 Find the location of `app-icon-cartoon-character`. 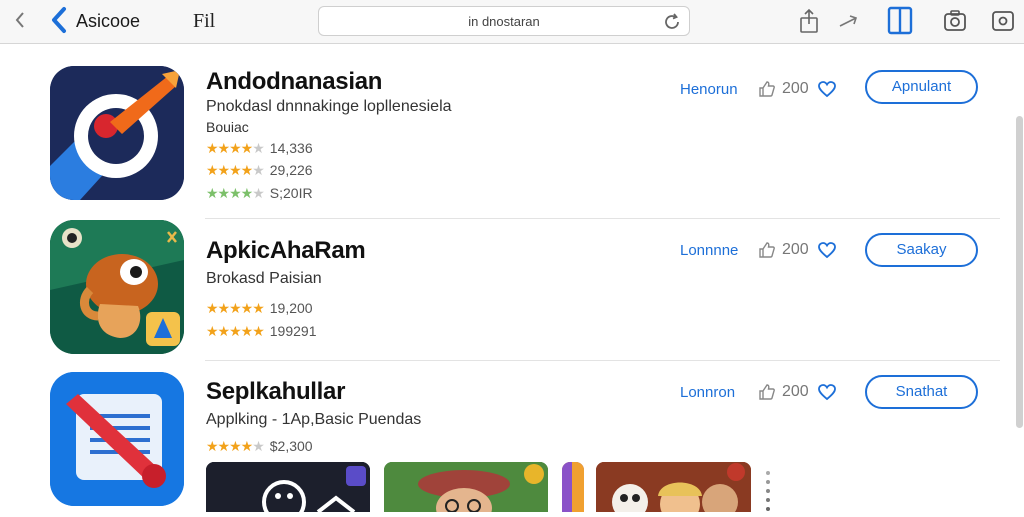

app-icon-cartoon-character is located at coordinates (117, 287).